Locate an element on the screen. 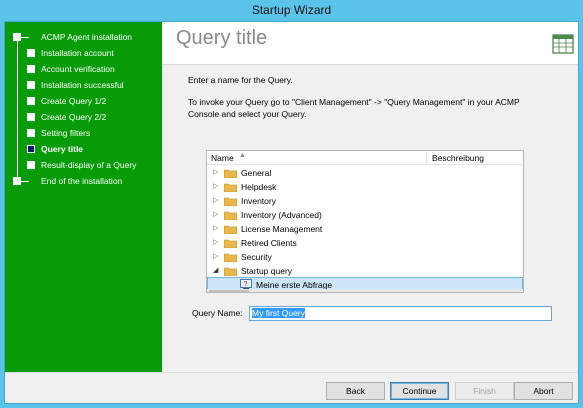  tree-folder-security: ▷ Security is located at coordinates (365, 257).